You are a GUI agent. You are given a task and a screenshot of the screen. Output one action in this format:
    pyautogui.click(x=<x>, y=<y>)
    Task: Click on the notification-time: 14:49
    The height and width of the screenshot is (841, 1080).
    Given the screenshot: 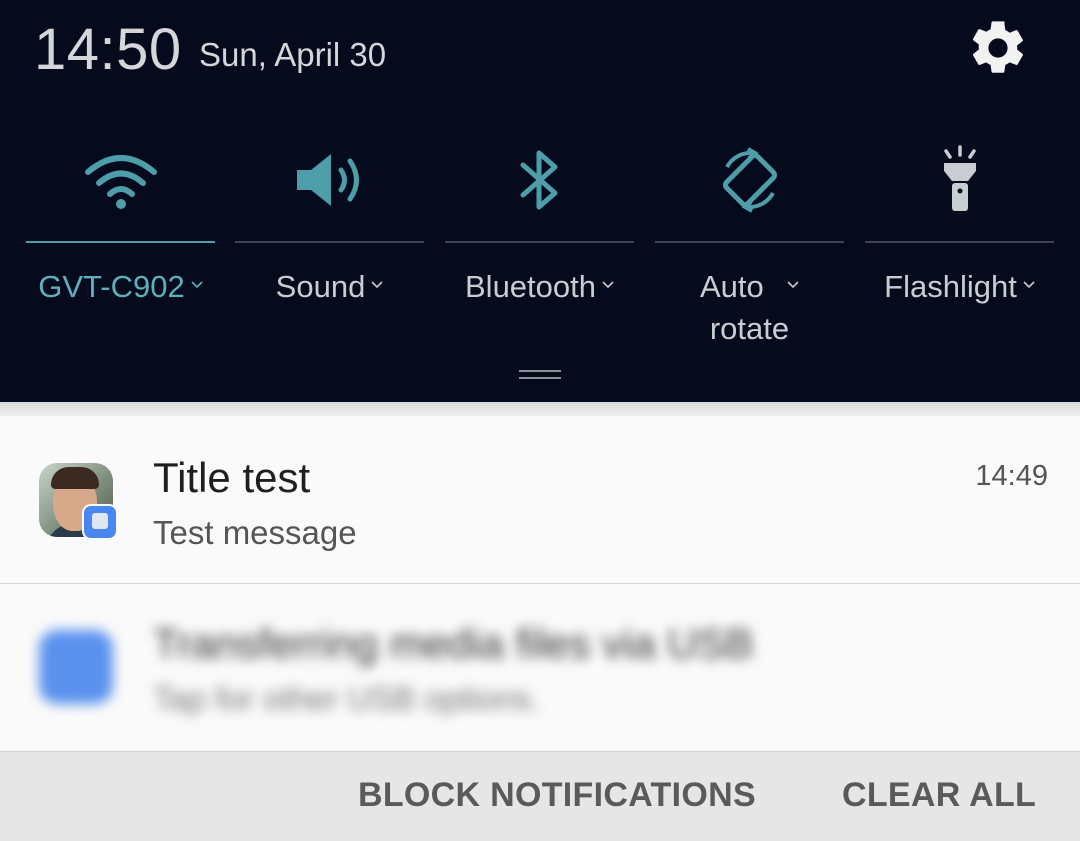 What is the action you would take?
    pyautogui.click(x=1011, y=476)
    